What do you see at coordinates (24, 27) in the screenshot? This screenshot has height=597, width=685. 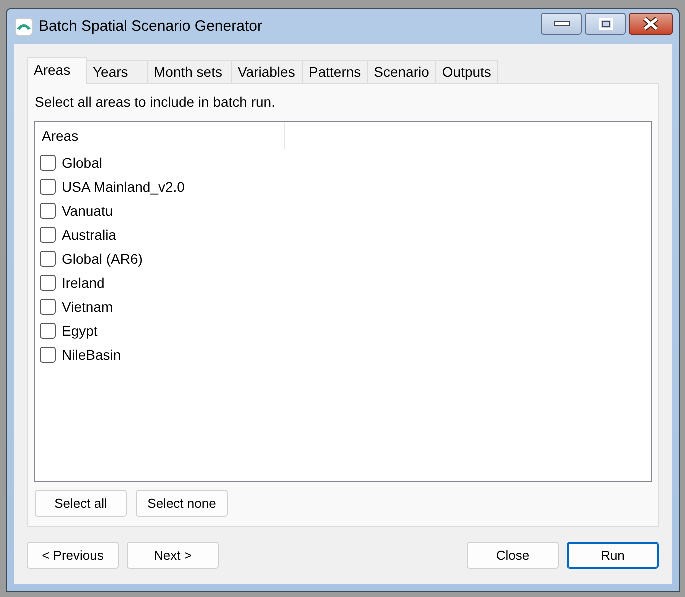 I see `app-icon` at bounding box center [24, 27].